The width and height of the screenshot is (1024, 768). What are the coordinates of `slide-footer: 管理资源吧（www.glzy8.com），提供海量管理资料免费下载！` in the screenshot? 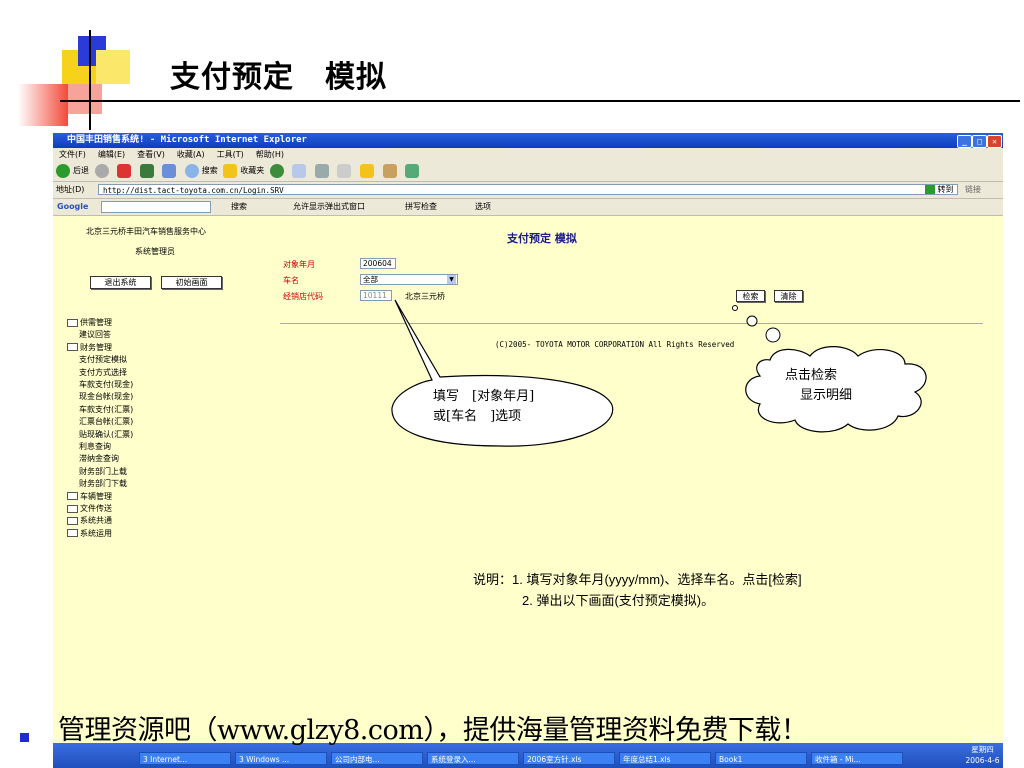 It's located at (433, 730).